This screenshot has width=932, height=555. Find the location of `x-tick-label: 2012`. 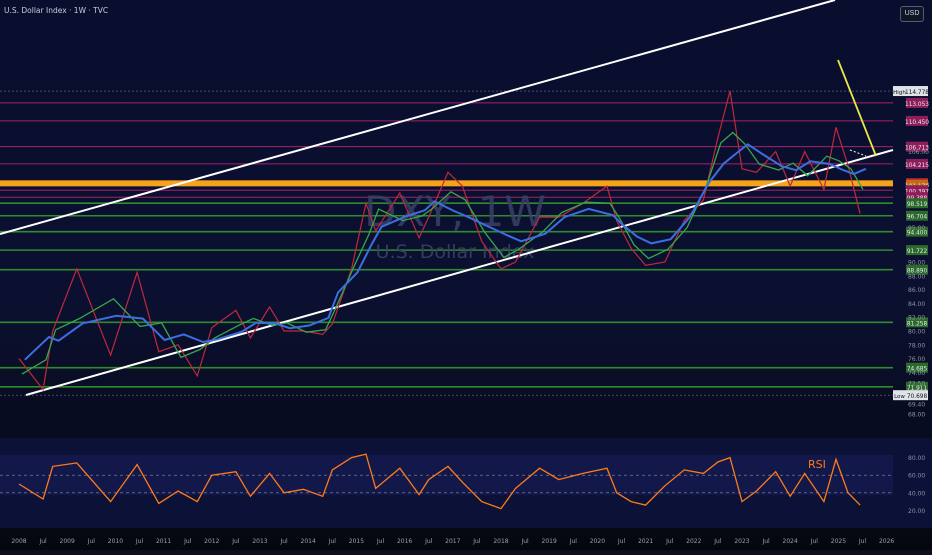

x-tick-label: 2012 is located at coordinates (211, 541).